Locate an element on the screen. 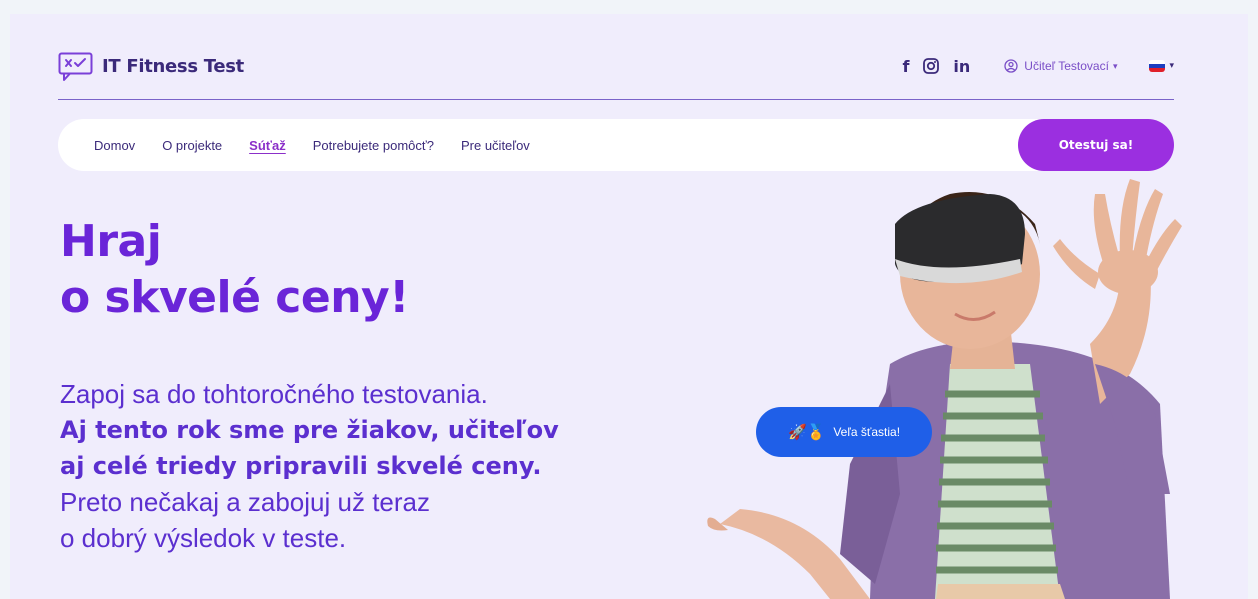 The width and height of the screenshot is (1258, 599). slovak-flag-icon is located at coordinates (1157, 66).